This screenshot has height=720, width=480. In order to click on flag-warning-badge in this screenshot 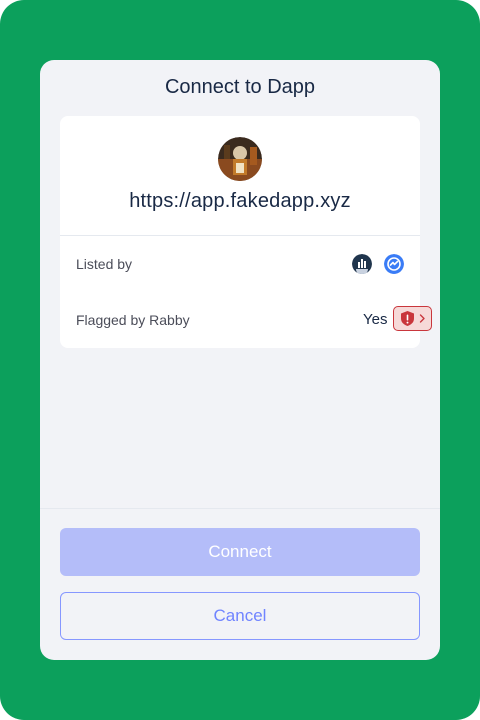, I will do `click(412, 318)`.